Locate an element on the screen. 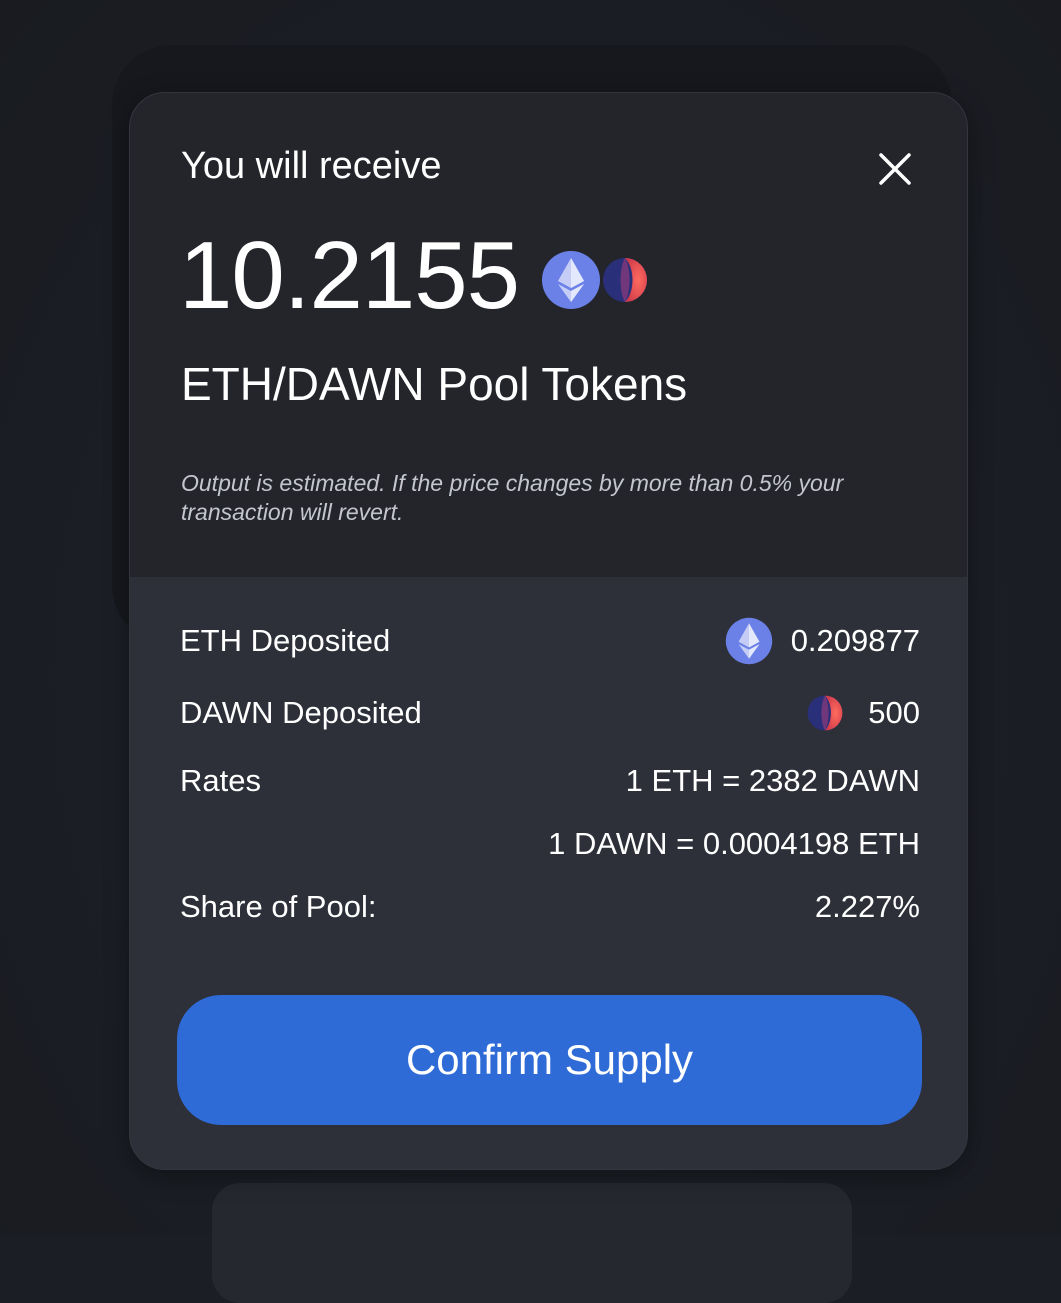 Image resolution: width=1061 pixels, height=1303 pixels. pair-token-icons is located at coordinates (601, 280).